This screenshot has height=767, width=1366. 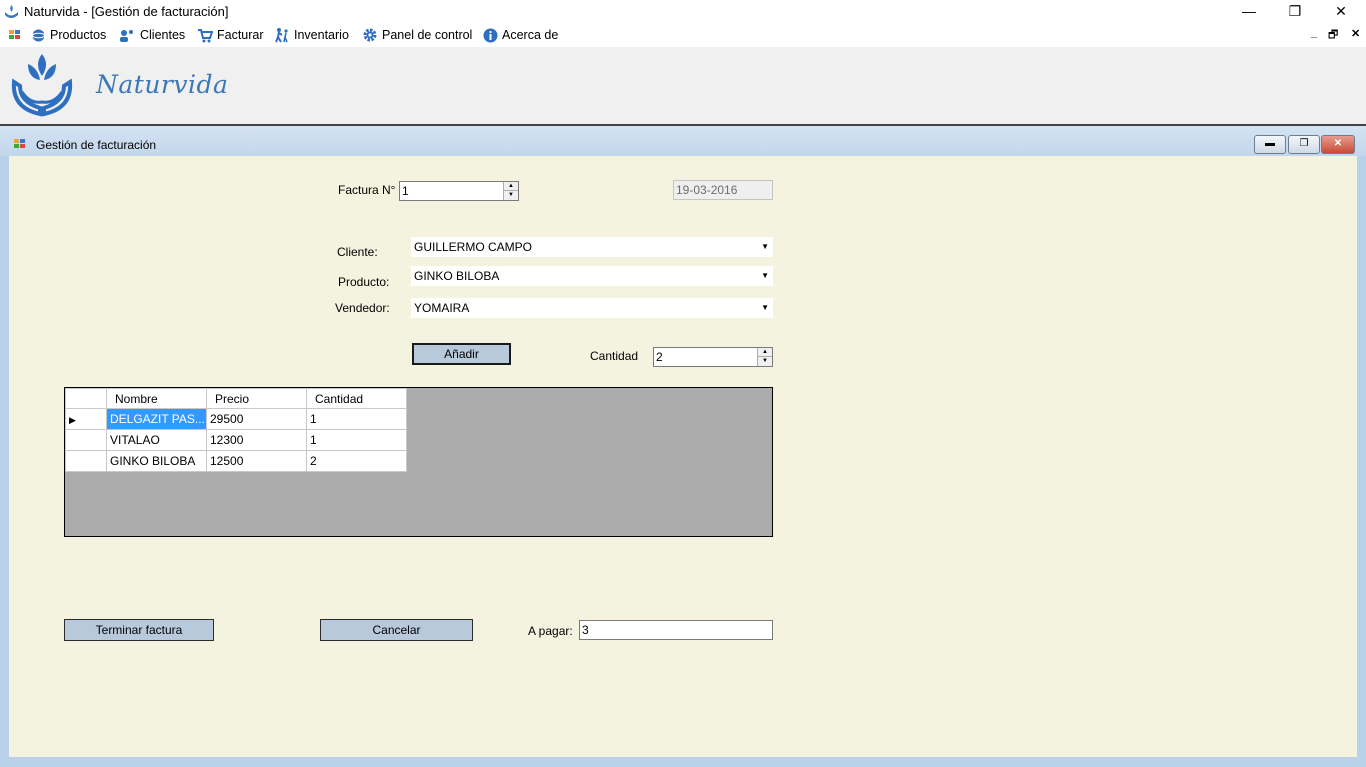 I want to click on brand-name: Naturvida, so click(x=162, y=84).